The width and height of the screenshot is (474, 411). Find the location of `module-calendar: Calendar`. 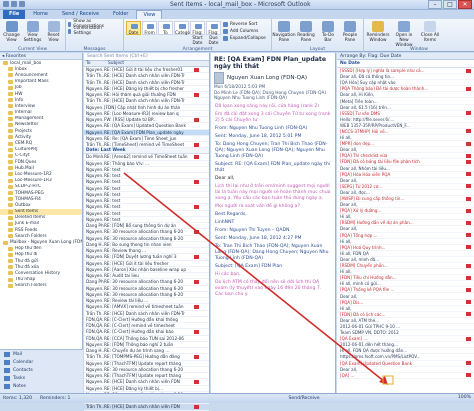

module-calendar: Calendar is located at coordinates (41, 362).